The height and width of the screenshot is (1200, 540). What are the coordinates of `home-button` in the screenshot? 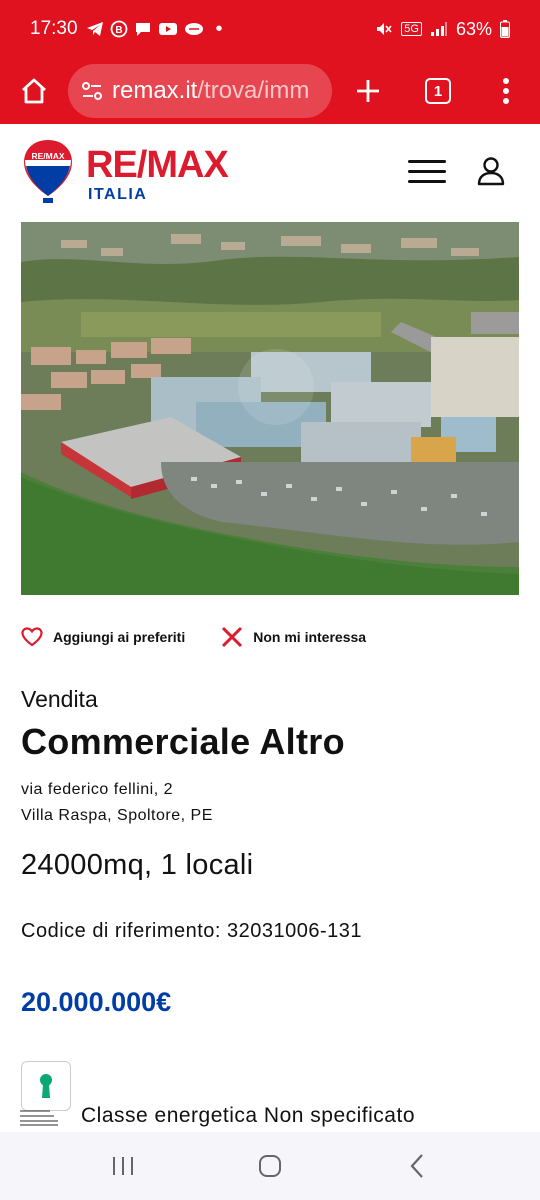 It's located at (34, 91).